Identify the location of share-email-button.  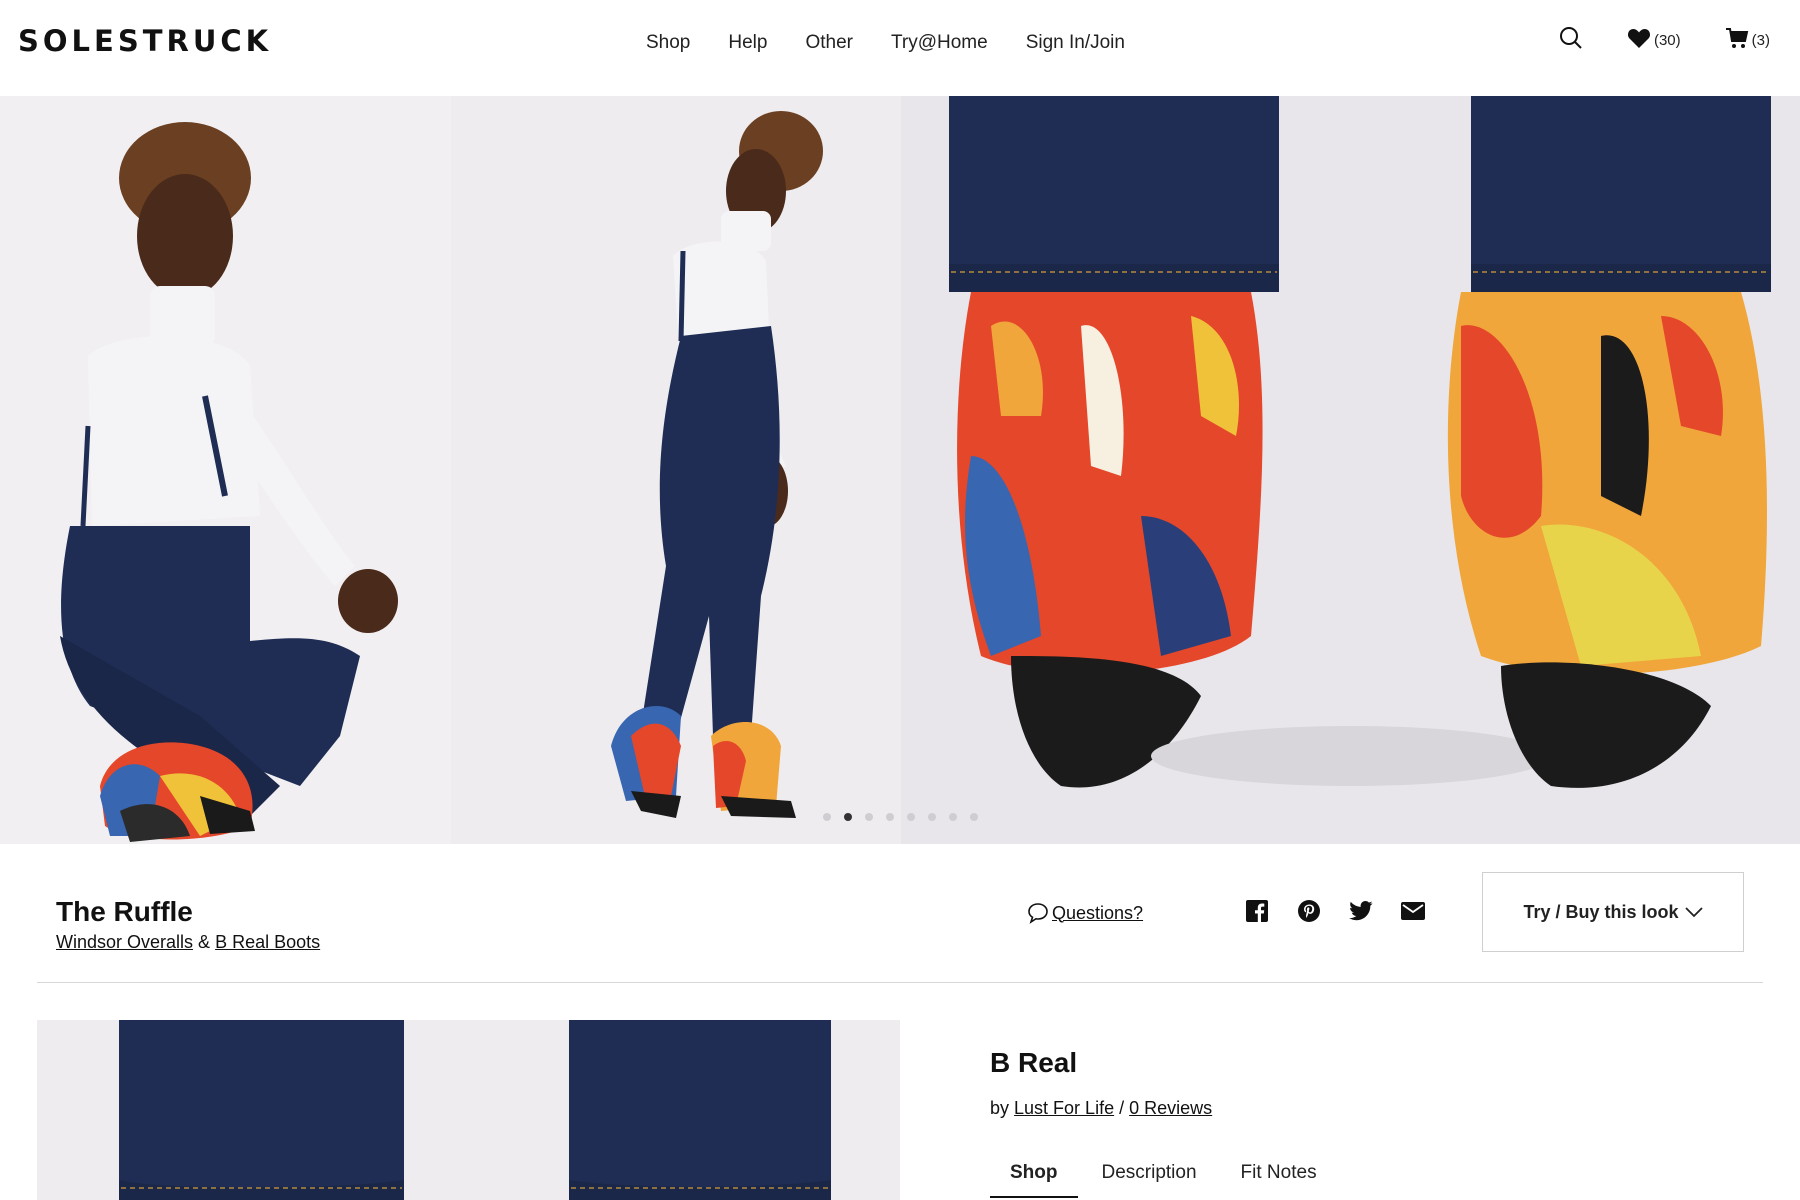
(1413, 911).